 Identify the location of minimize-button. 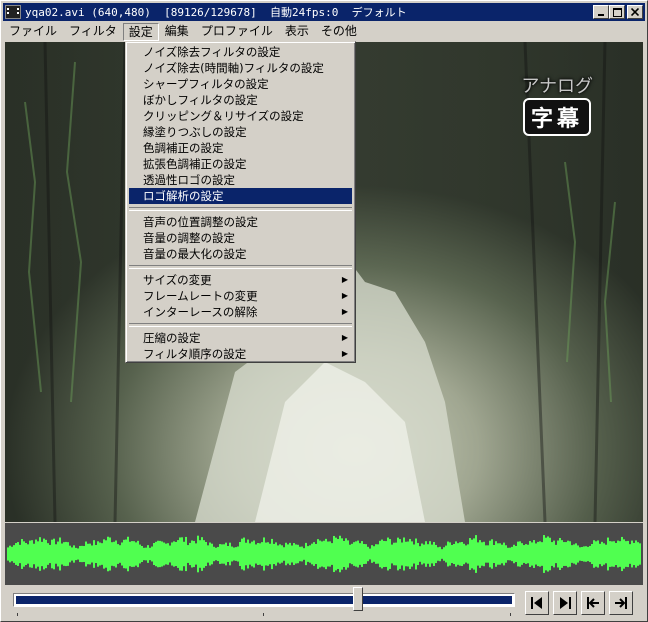
(601, 12).